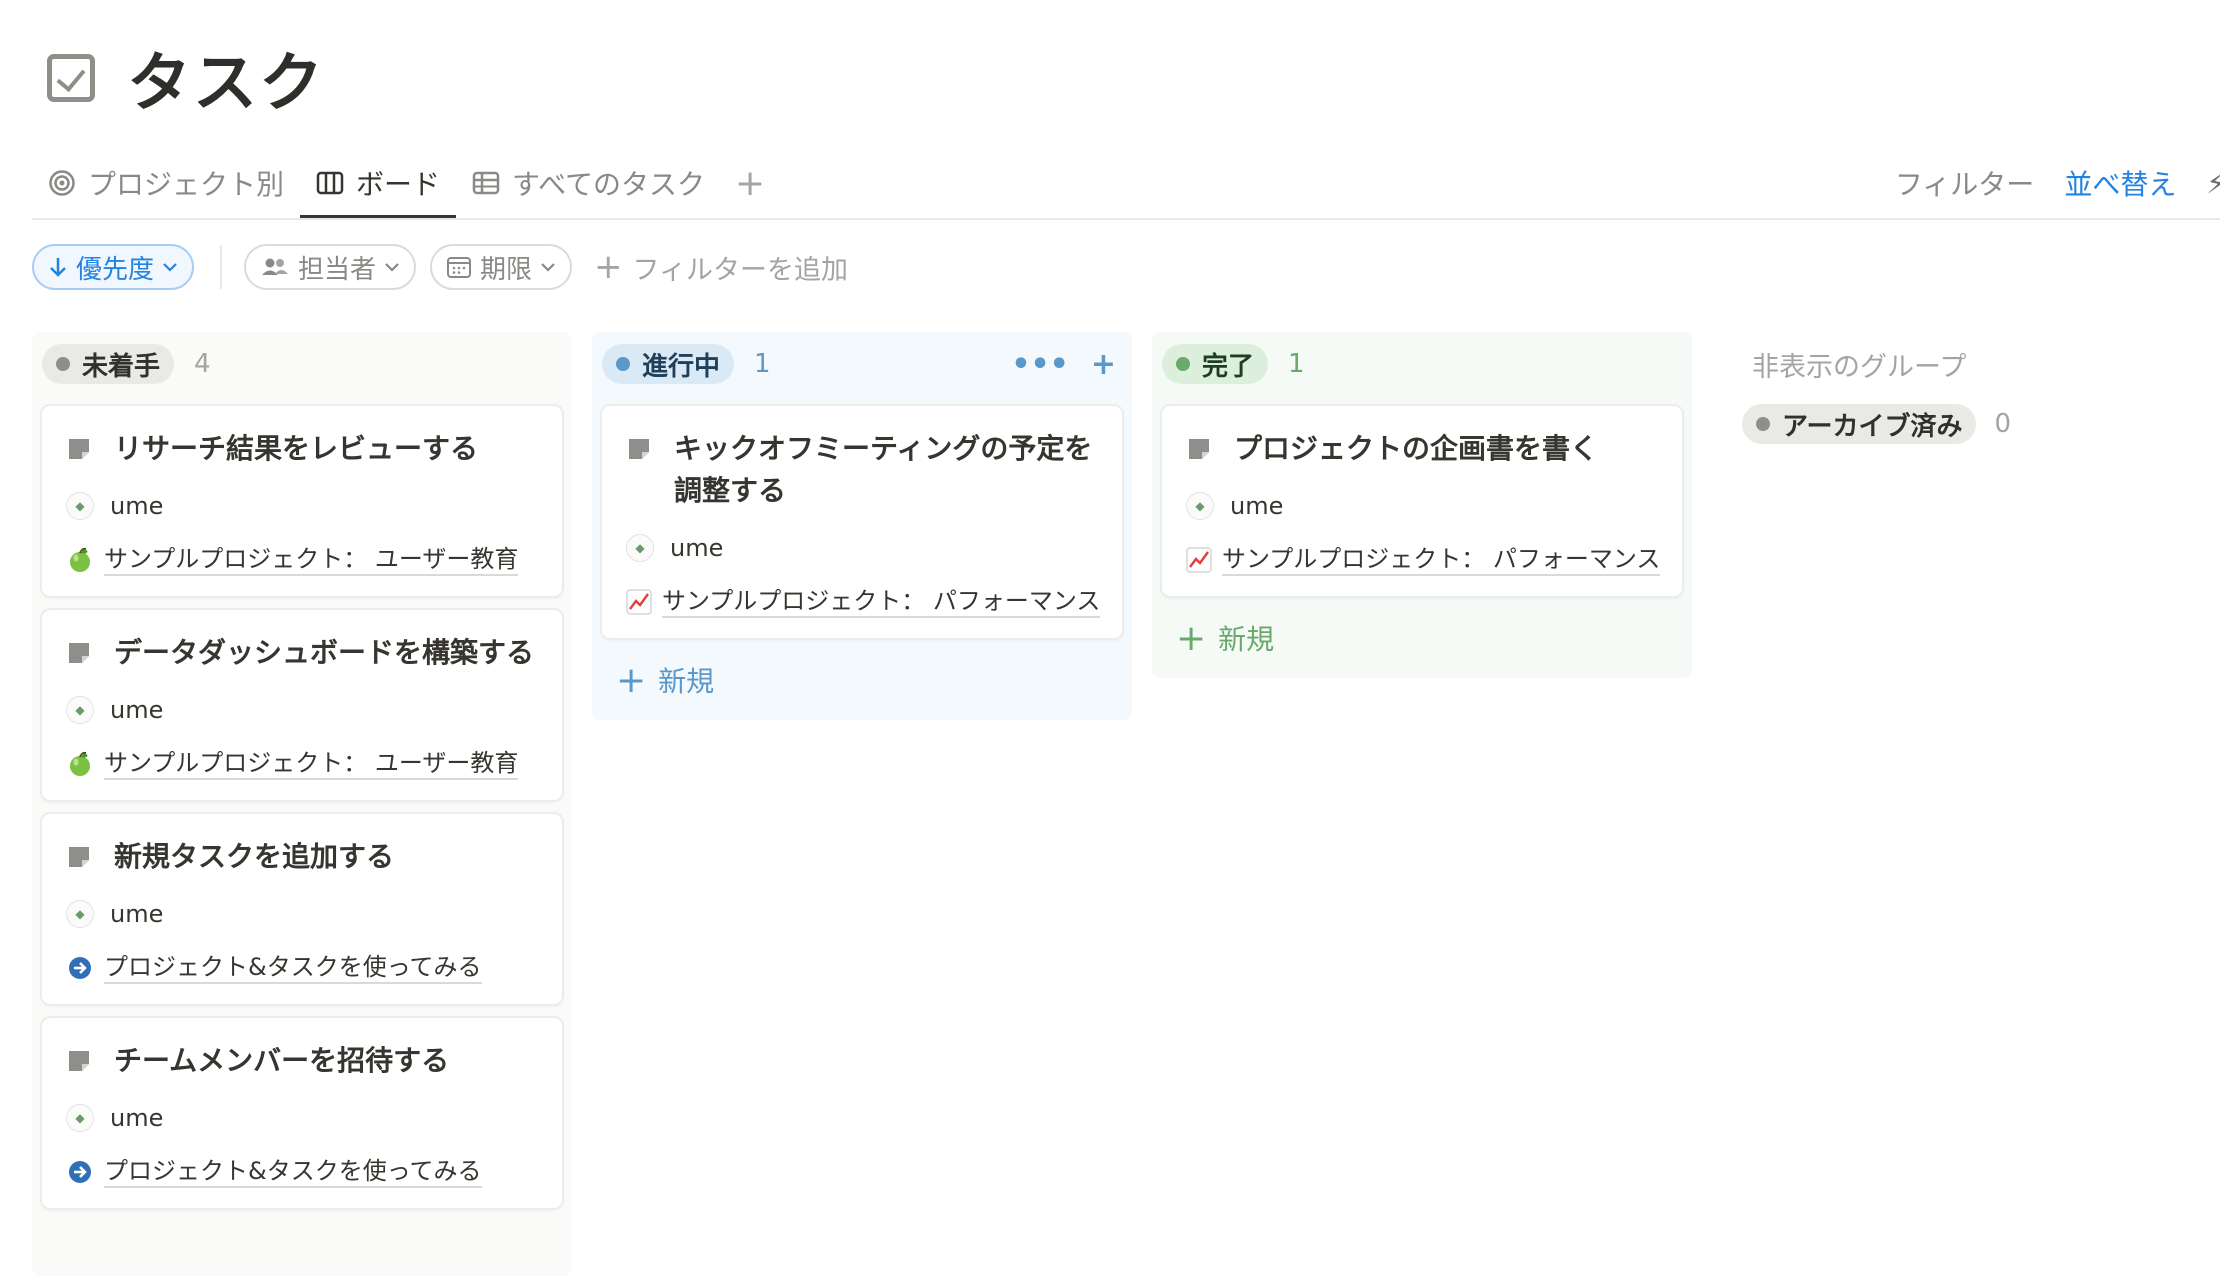 This screenshot has height=1276, width=2220. Describe the element at coordinates (302, 705) in the screenshot. I see `task-card: データダッシュボードを構築する ◆ ume サンプルプロジェクト： ユーザー教育` at that location.